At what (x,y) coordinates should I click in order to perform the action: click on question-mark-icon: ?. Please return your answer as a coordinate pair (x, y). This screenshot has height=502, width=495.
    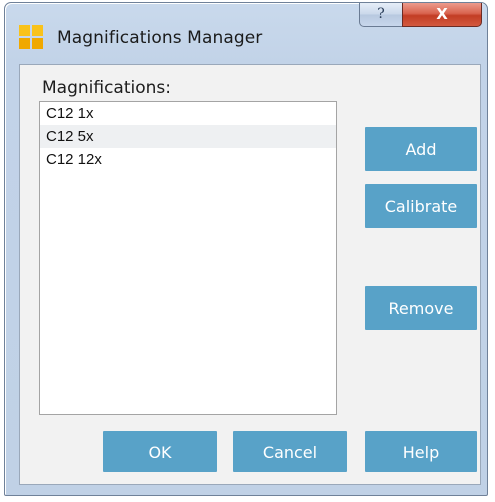
    Looking at the image, I should click on (381, 14).